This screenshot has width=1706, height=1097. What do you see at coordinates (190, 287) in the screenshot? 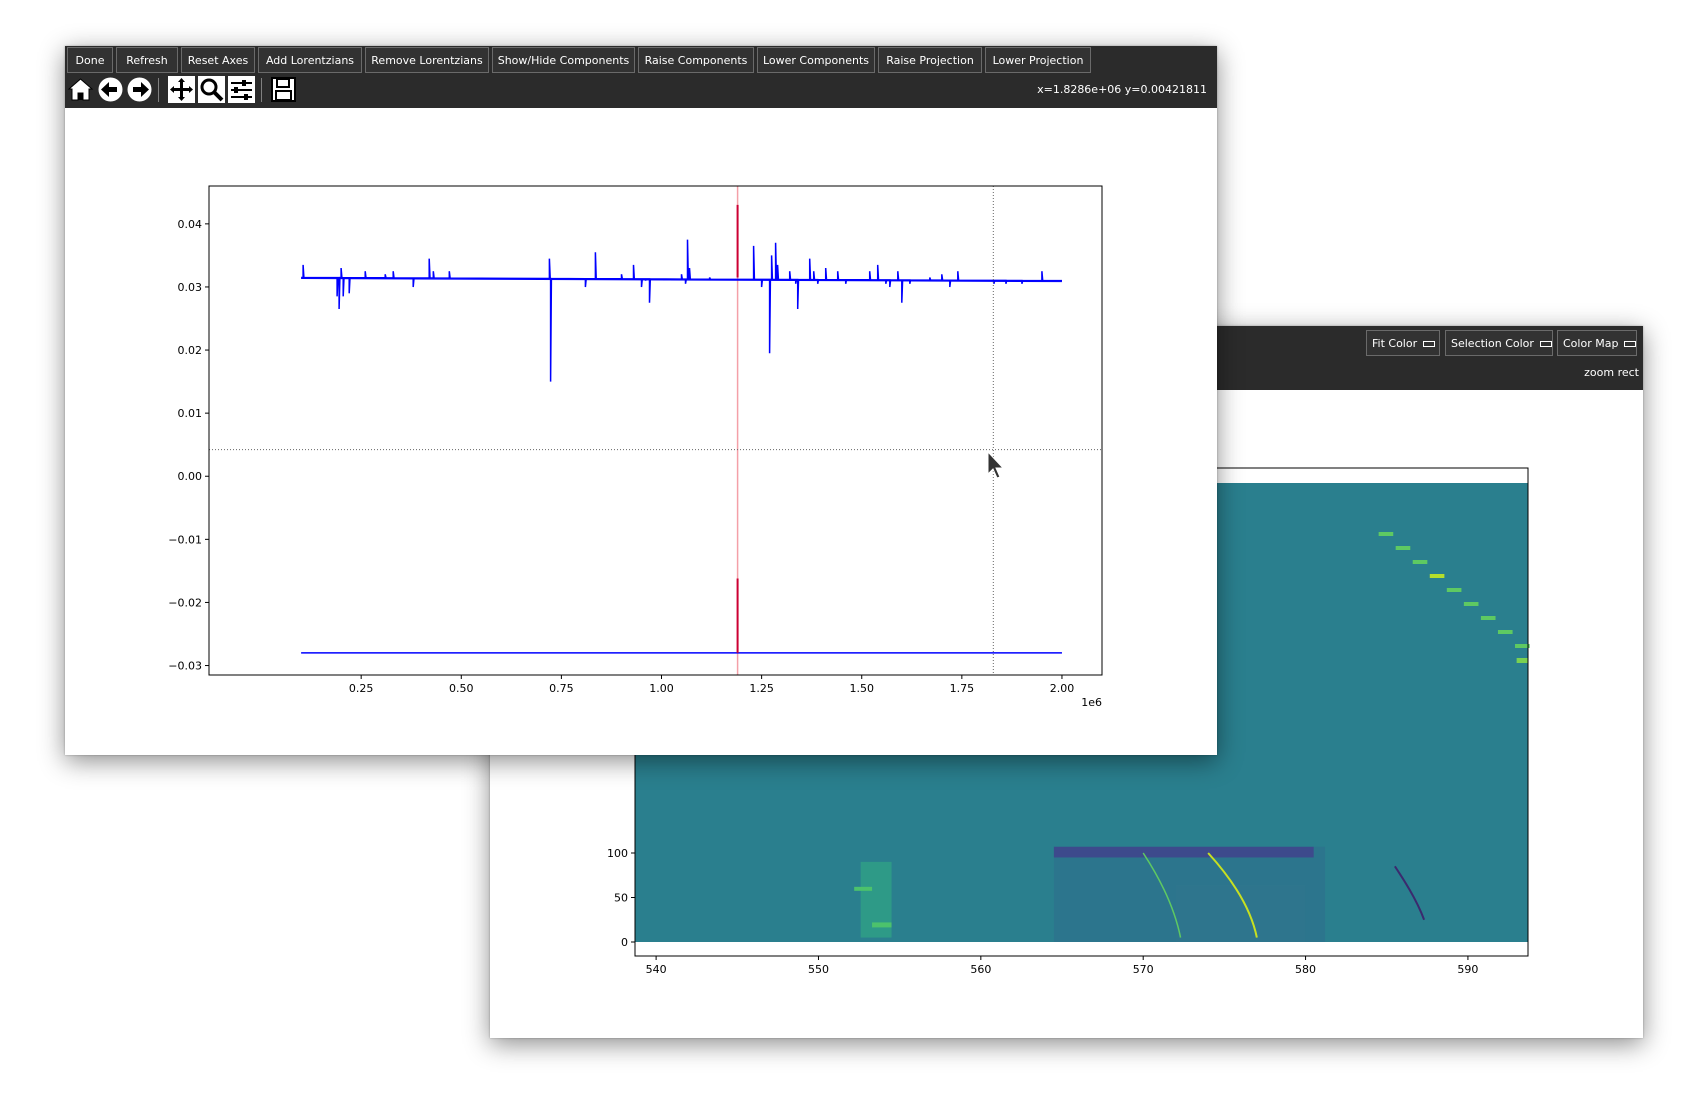
I see `y-tick-label: 0.03` at bounding box center [190, 287].